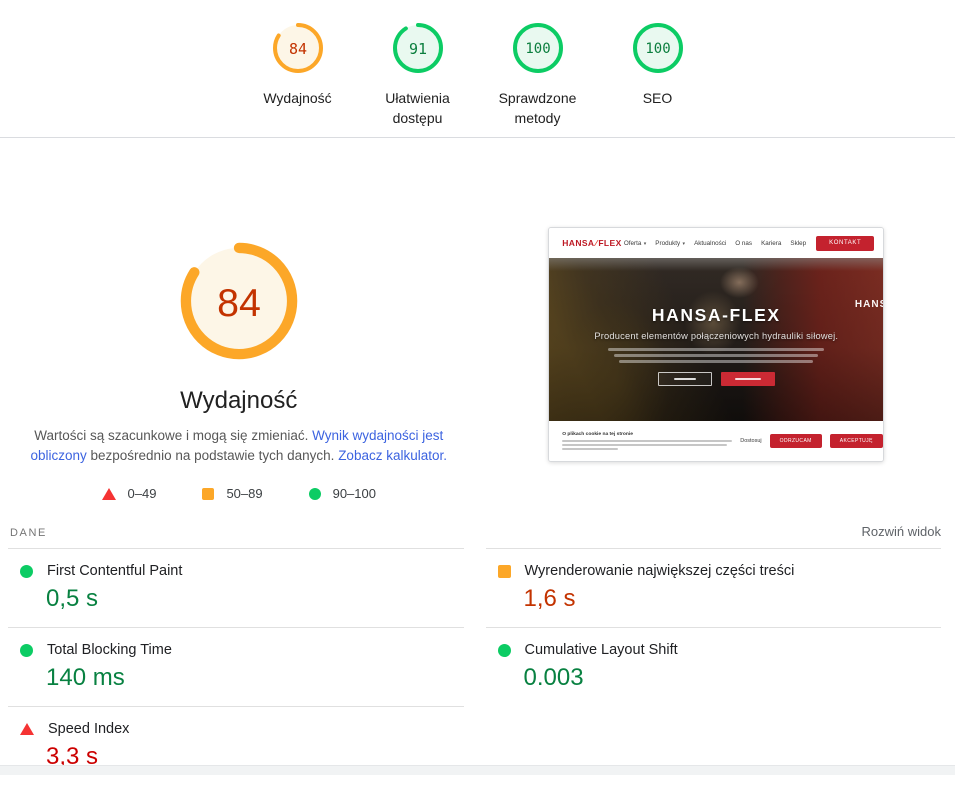 This screenshot has height=785, width=955. I want to click on metric-label: Speed Index, so click(88, 729).